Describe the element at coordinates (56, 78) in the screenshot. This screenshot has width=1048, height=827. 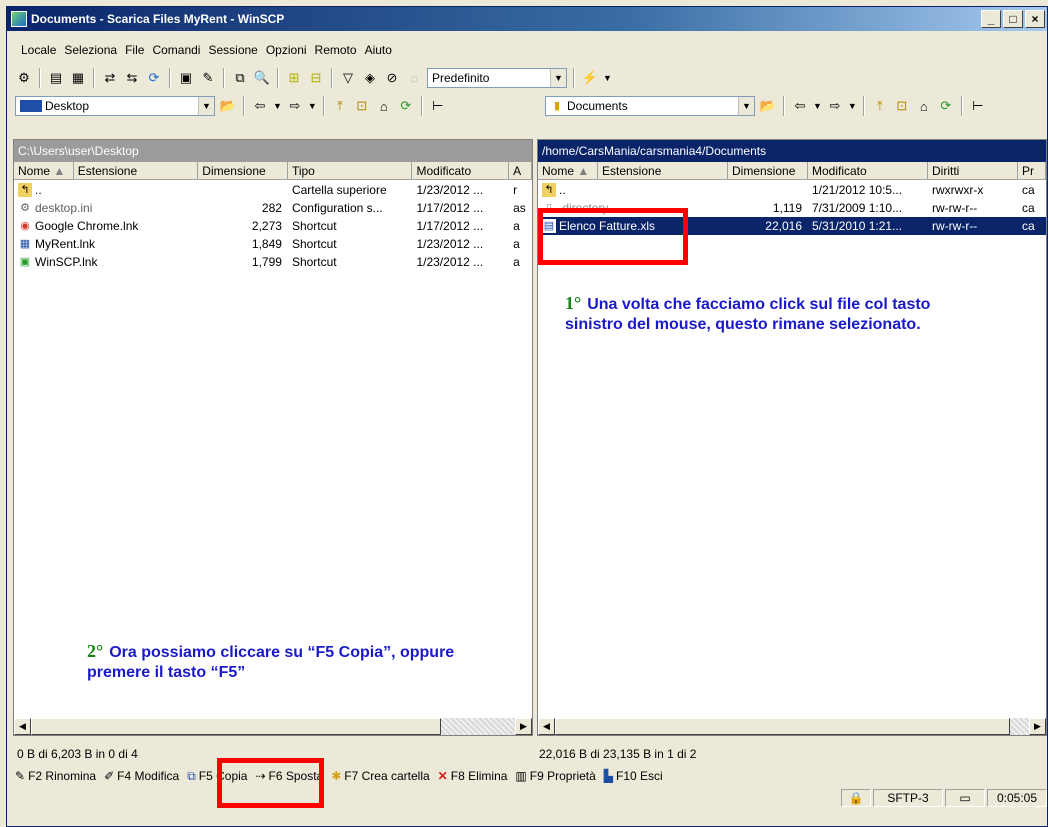
I see `console-icon: ▤` at that location.